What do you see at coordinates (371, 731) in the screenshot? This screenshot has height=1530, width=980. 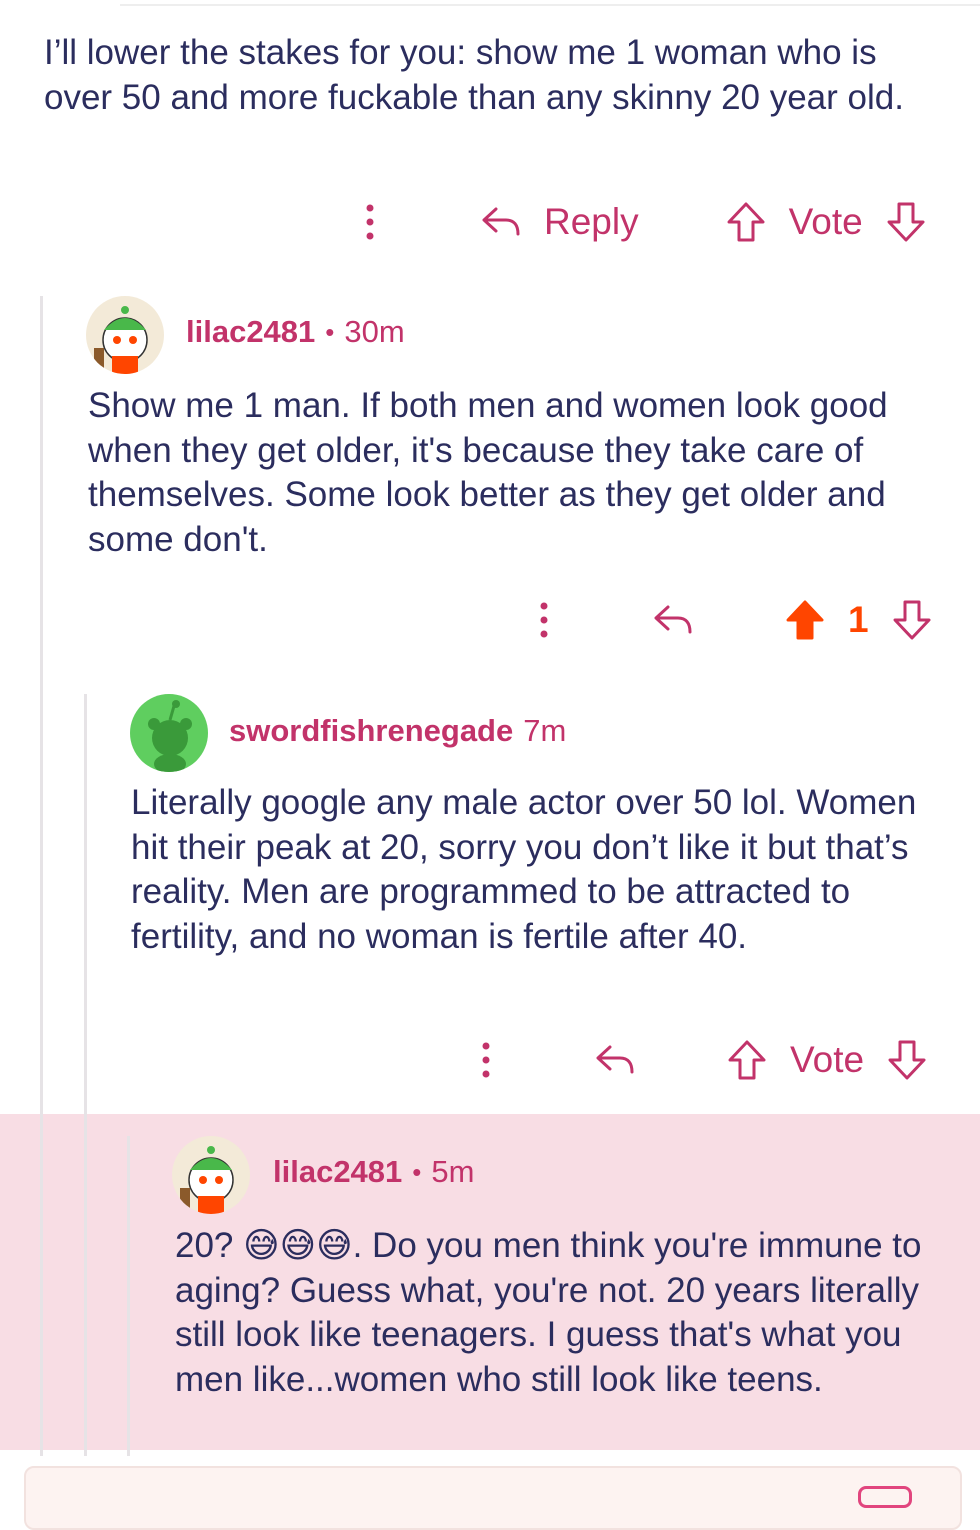 I see `comment-3-username: swordfishrenegade` at bounding box center [371, 731].